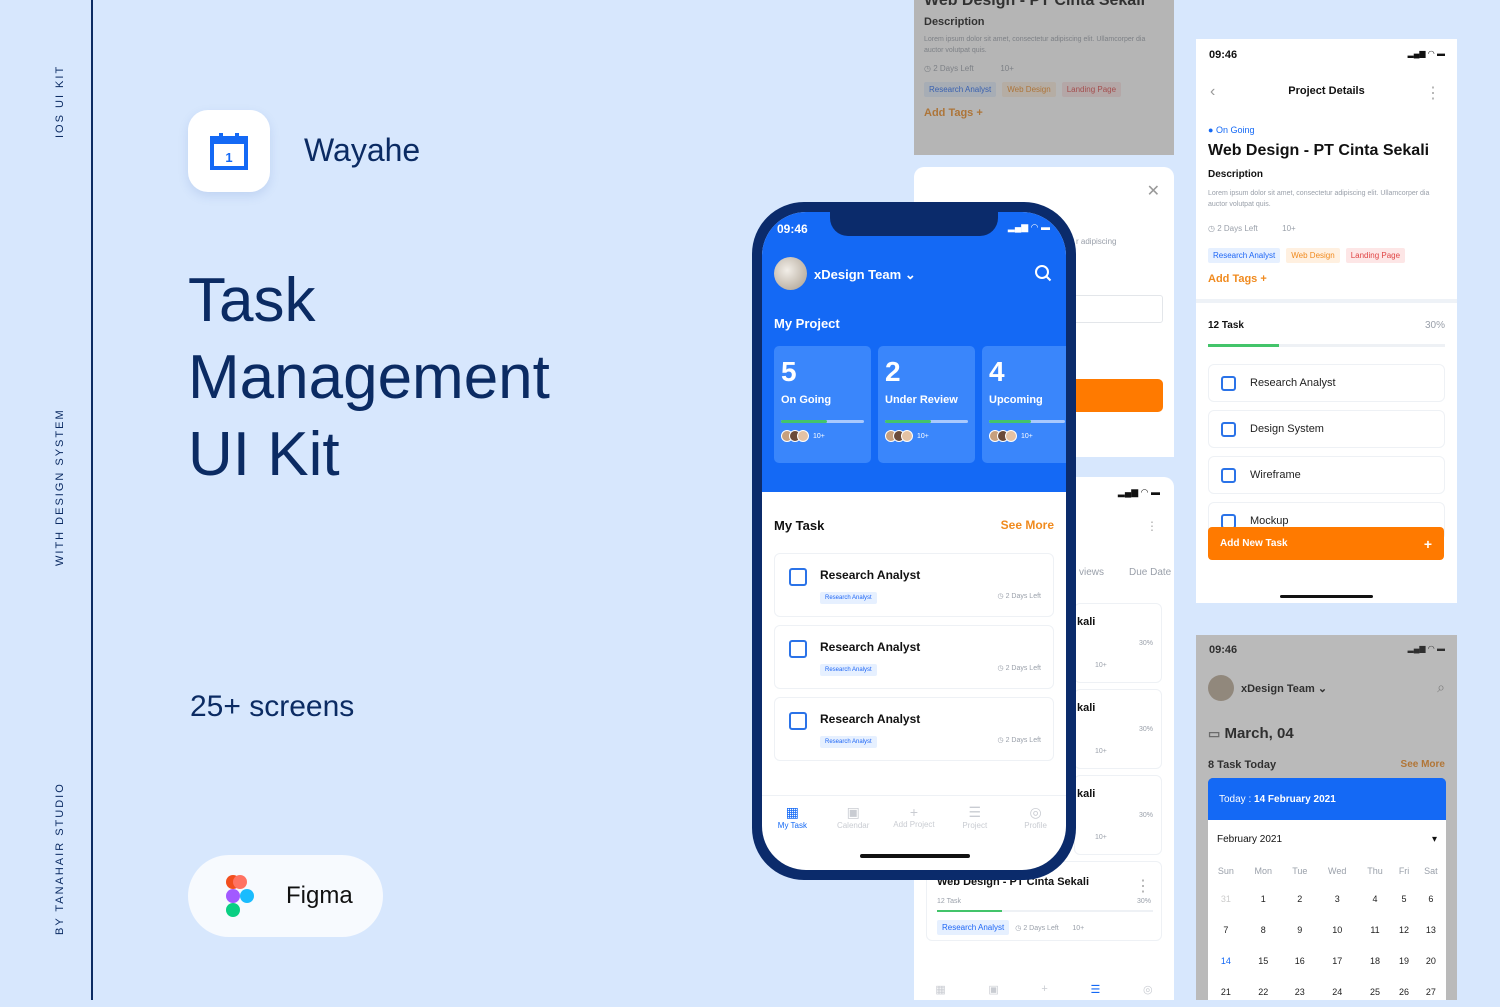  Describe the element at coordinates (1150, 572) in the screenshot. I see `tab-due-date: Due Date` at that location.